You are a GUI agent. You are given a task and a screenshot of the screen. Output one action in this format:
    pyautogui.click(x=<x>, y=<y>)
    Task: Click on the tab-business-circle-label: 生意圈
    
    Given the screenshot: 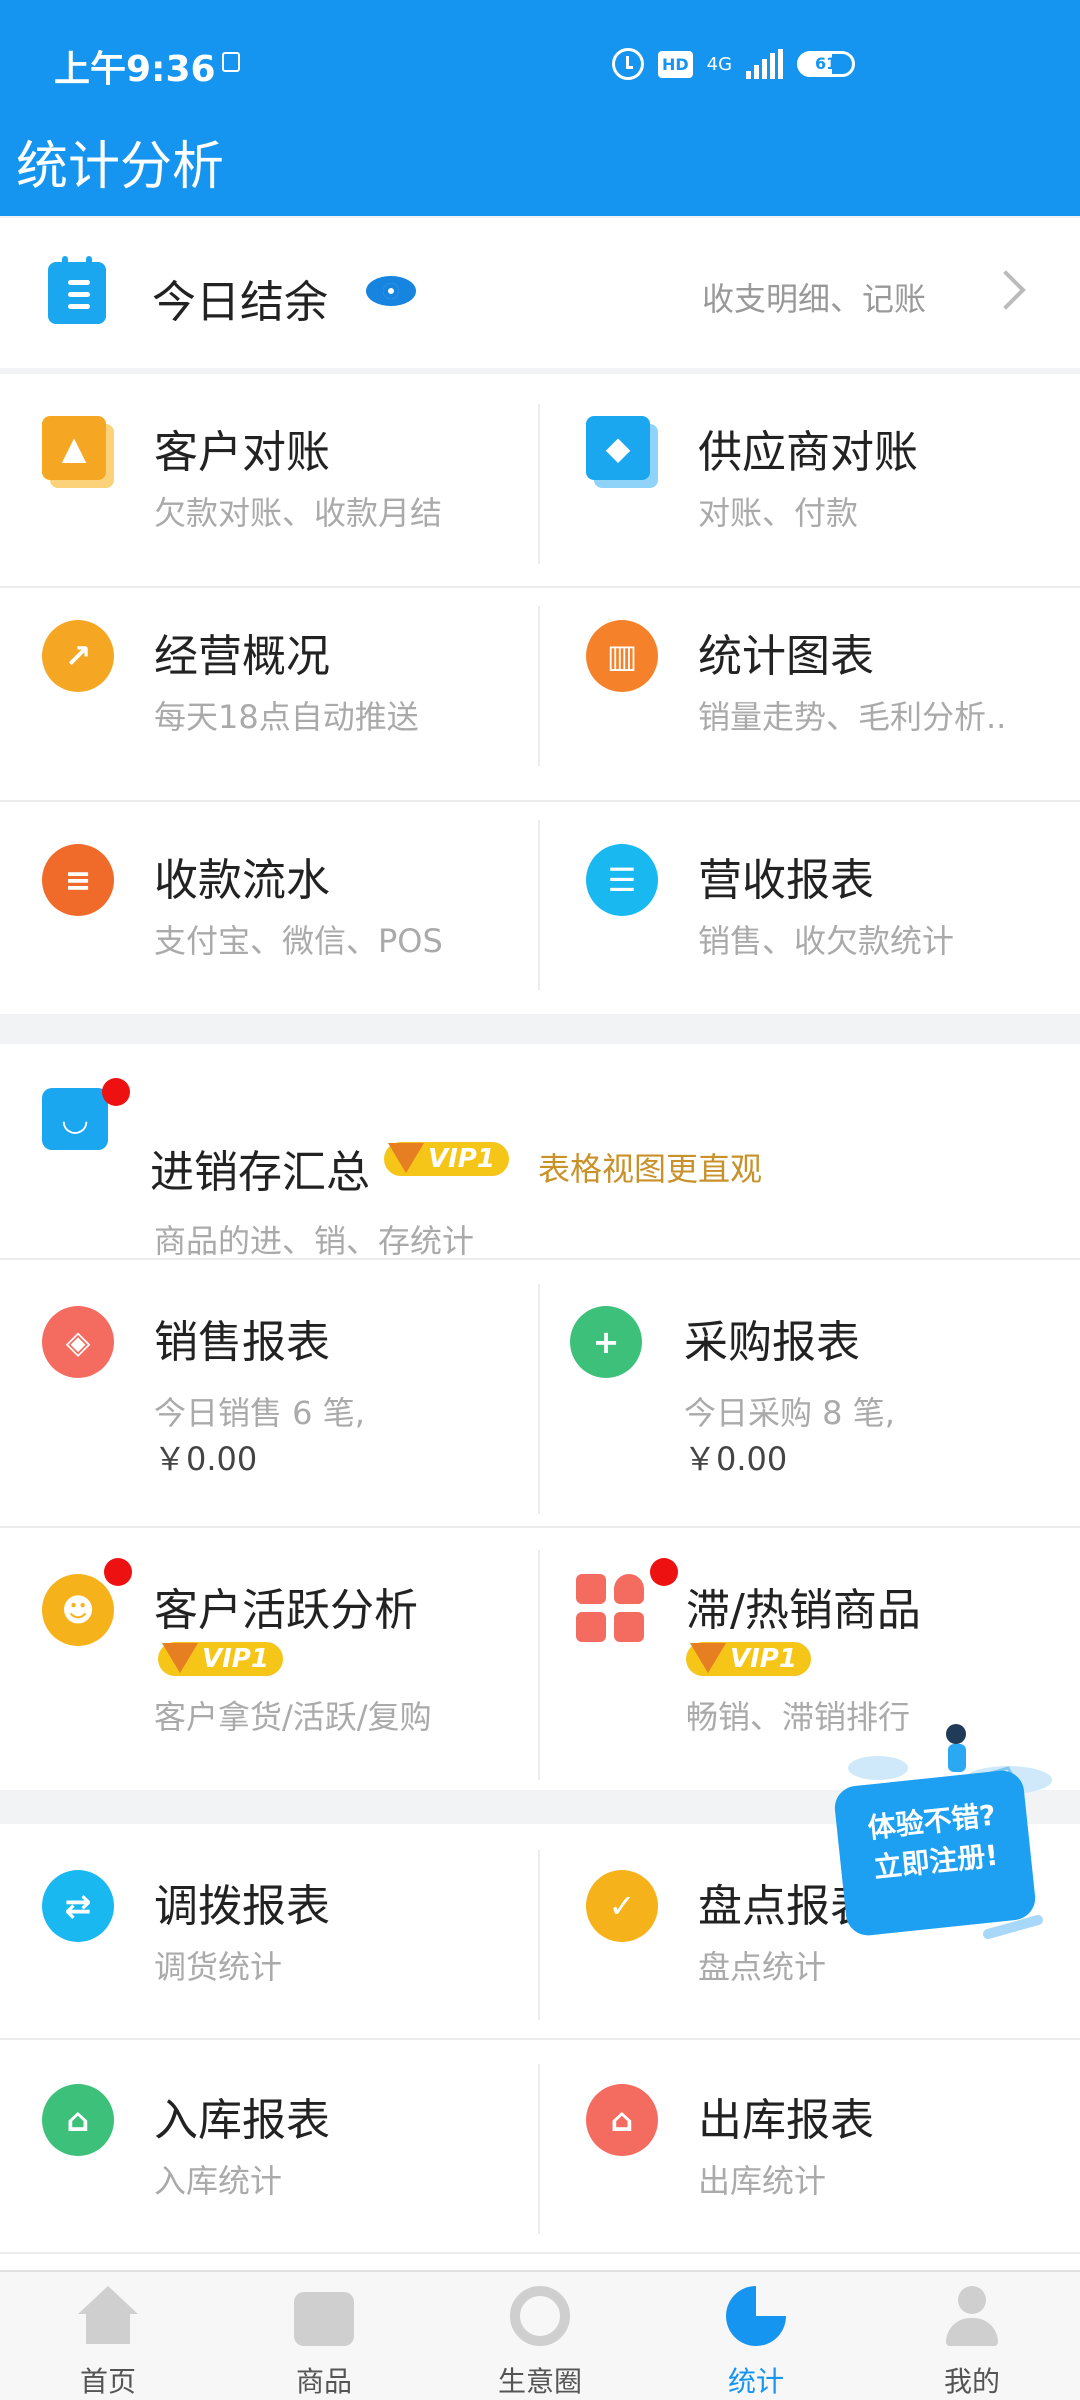 What is the action you would take?
    pyautogui.click(x=539, y=2381)
    